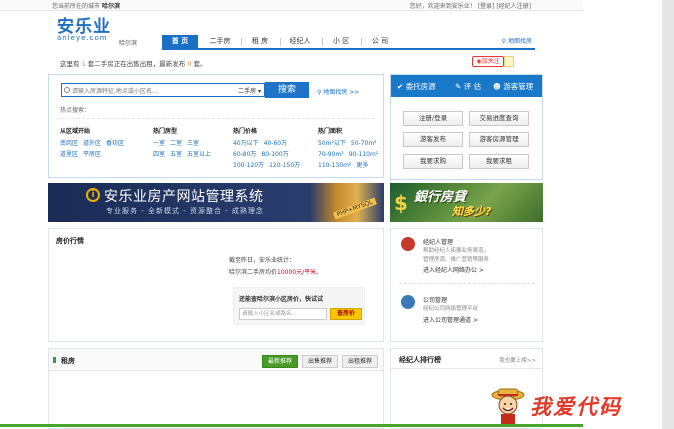 This screenshot has height=429, width=674. What do you see at coordinates (284, 165) in the screenshot?
I see `filter-option: 120-150万` at bounding box center [284, 165].